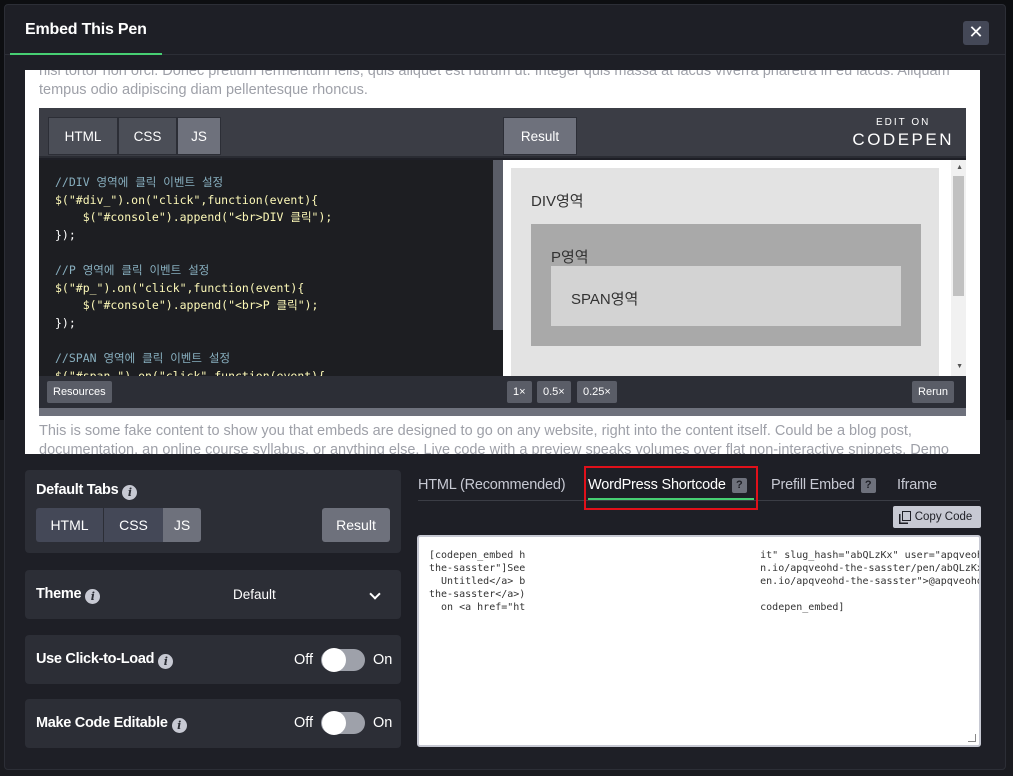  I want to click on click-to-load-toggle, so click(343, 660).